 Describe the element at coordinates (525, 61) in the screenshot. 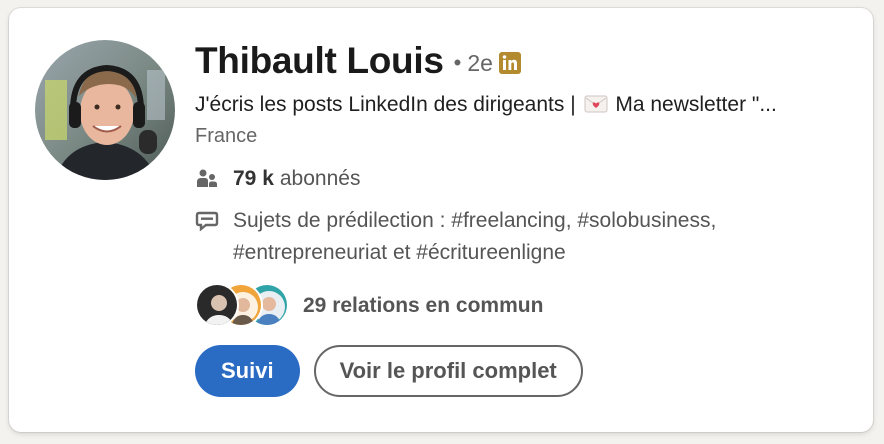

I see `name-row: Thibault Louis • 2e` at that location.